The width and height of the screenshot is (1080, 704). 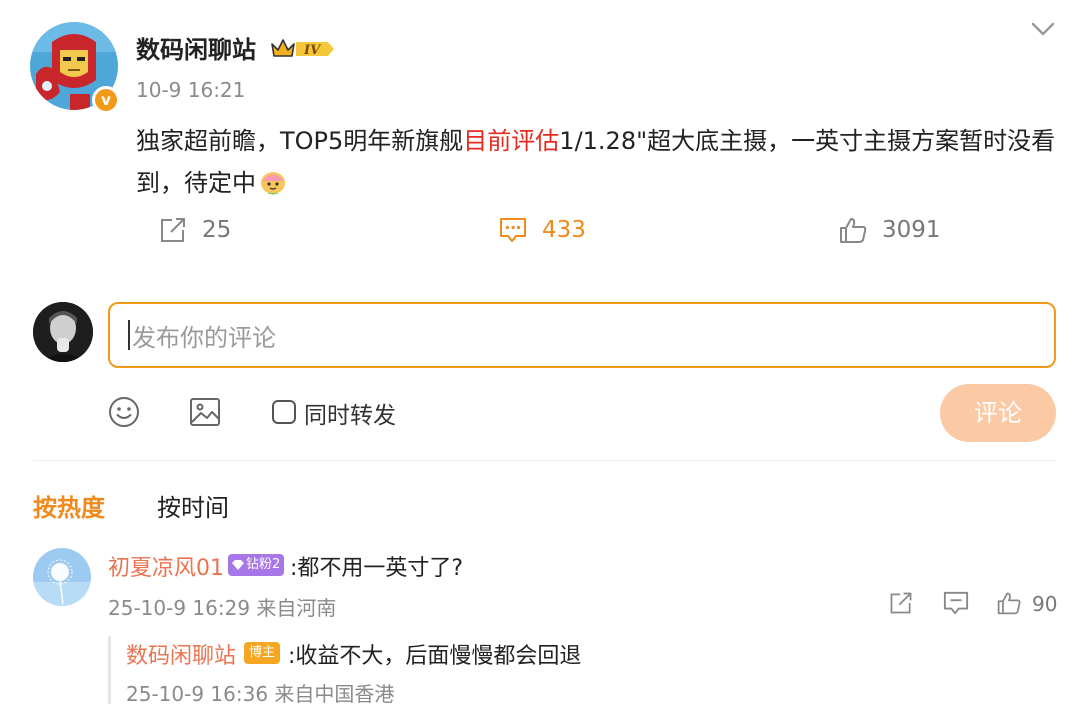 I want to click on member-crown-badge: IV, so click(x=303, y=49).